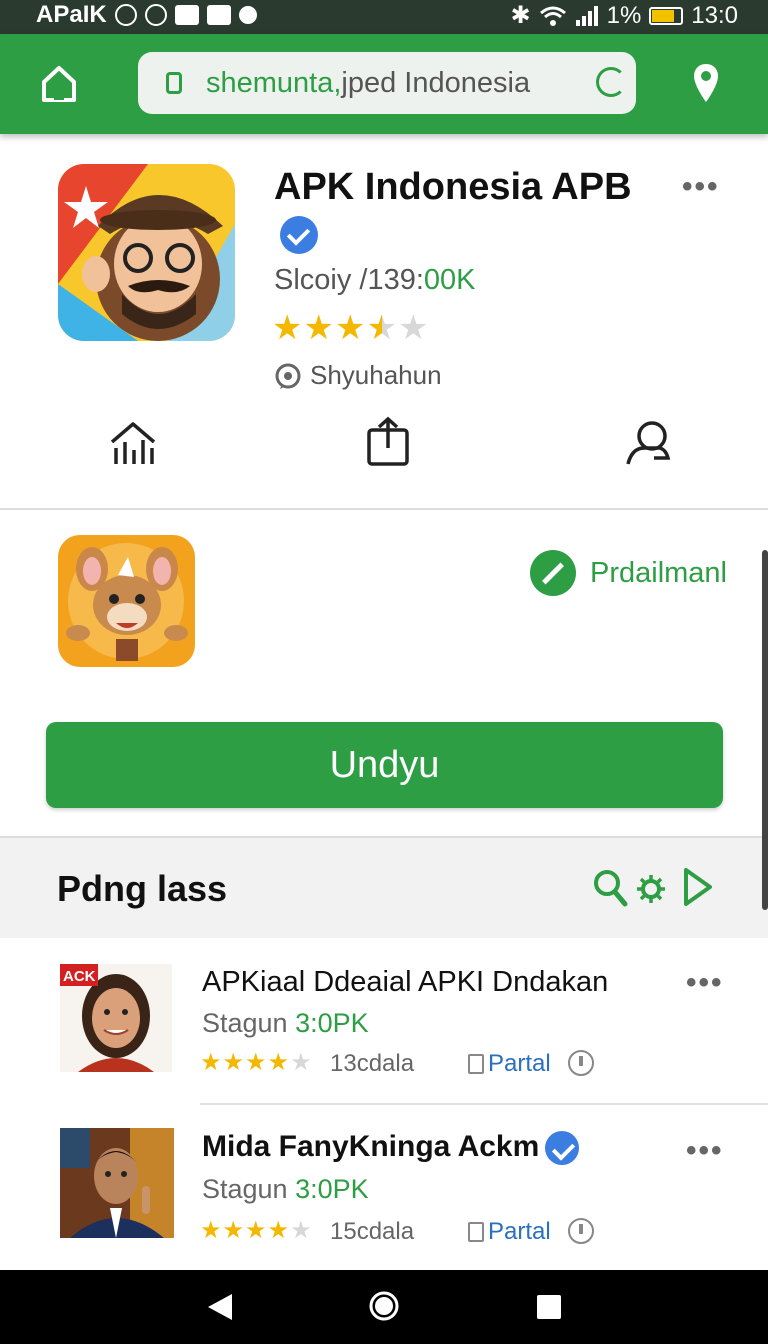 Image resolution: width=768 pixels, height=1344 pixels. I want to click on download-button: Undyu, so click(384, 765).